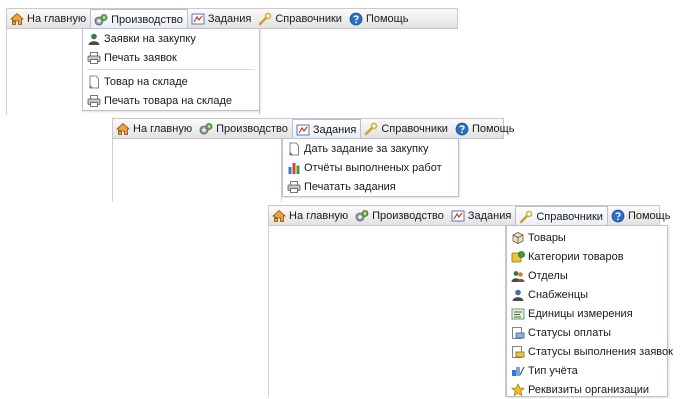 This screenshot has height=399, width=693. I want to click on menu-item-label: Статусы выполнения заявок, so click(600, 351).